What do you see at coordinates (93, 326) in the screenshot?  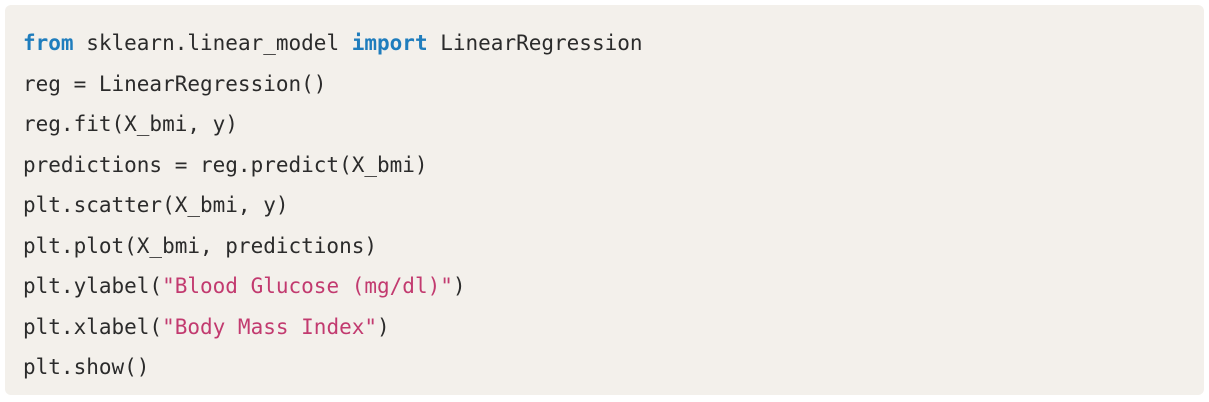 I see `call-xlabel: plt.xlabel(` at bounding box center [93, 326].